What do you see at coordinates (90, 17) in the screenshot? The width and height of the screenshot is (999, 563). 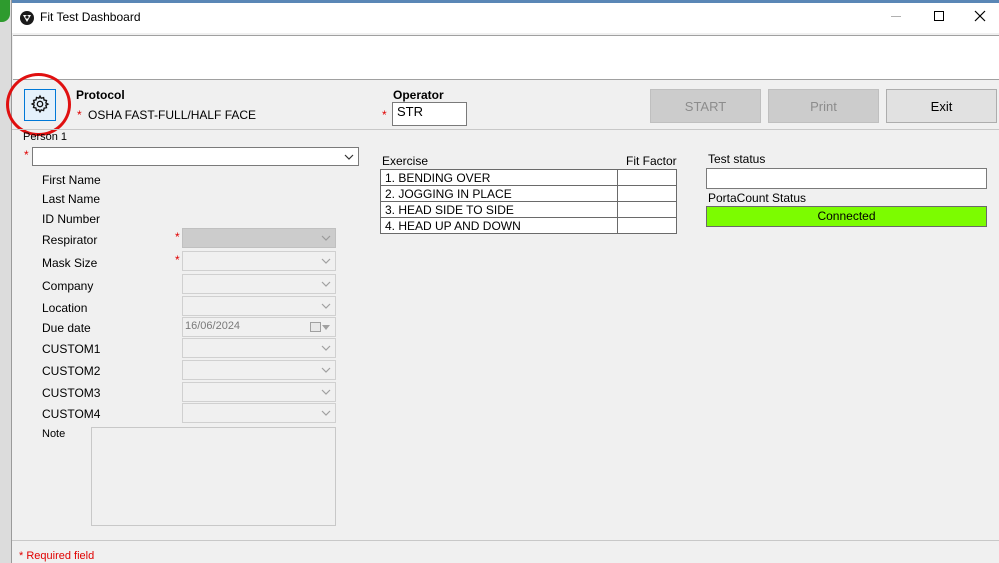 I see `window-title: Fit Test Dashboard` at bounding box center [90, 17].